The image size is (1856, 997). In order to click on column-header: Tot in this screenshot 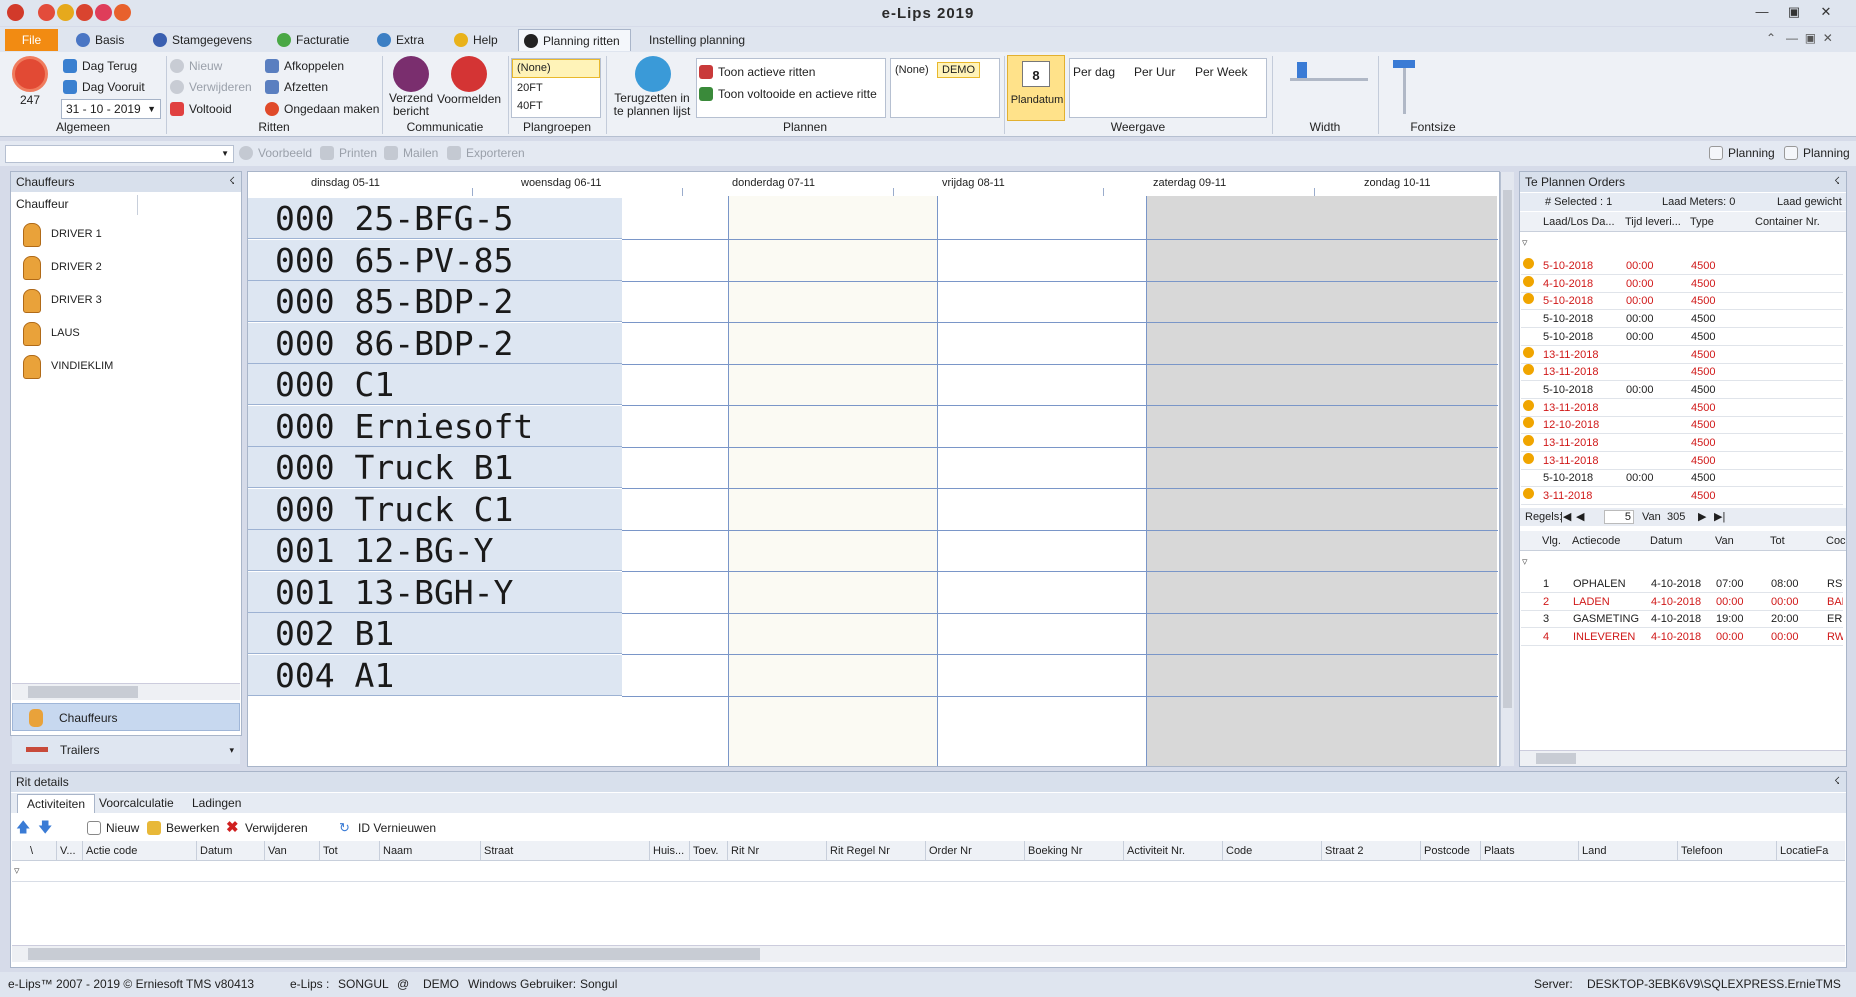, I will do `click(1777, 541)`.